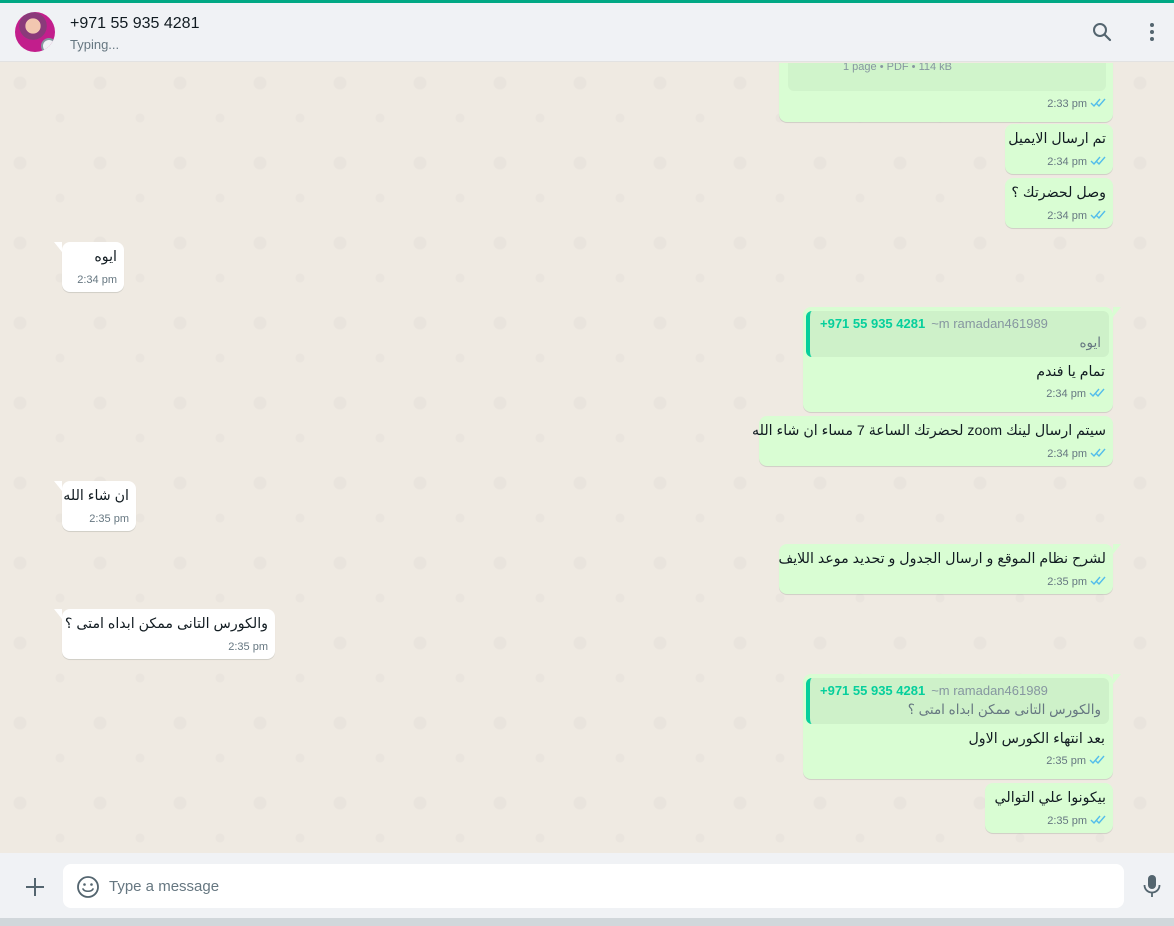 This screenshot has width=1174, height=926. Describe the element at coordinates (1070, 372) in the screenshot. I see `message-text: تمام يا فندم` at that location.